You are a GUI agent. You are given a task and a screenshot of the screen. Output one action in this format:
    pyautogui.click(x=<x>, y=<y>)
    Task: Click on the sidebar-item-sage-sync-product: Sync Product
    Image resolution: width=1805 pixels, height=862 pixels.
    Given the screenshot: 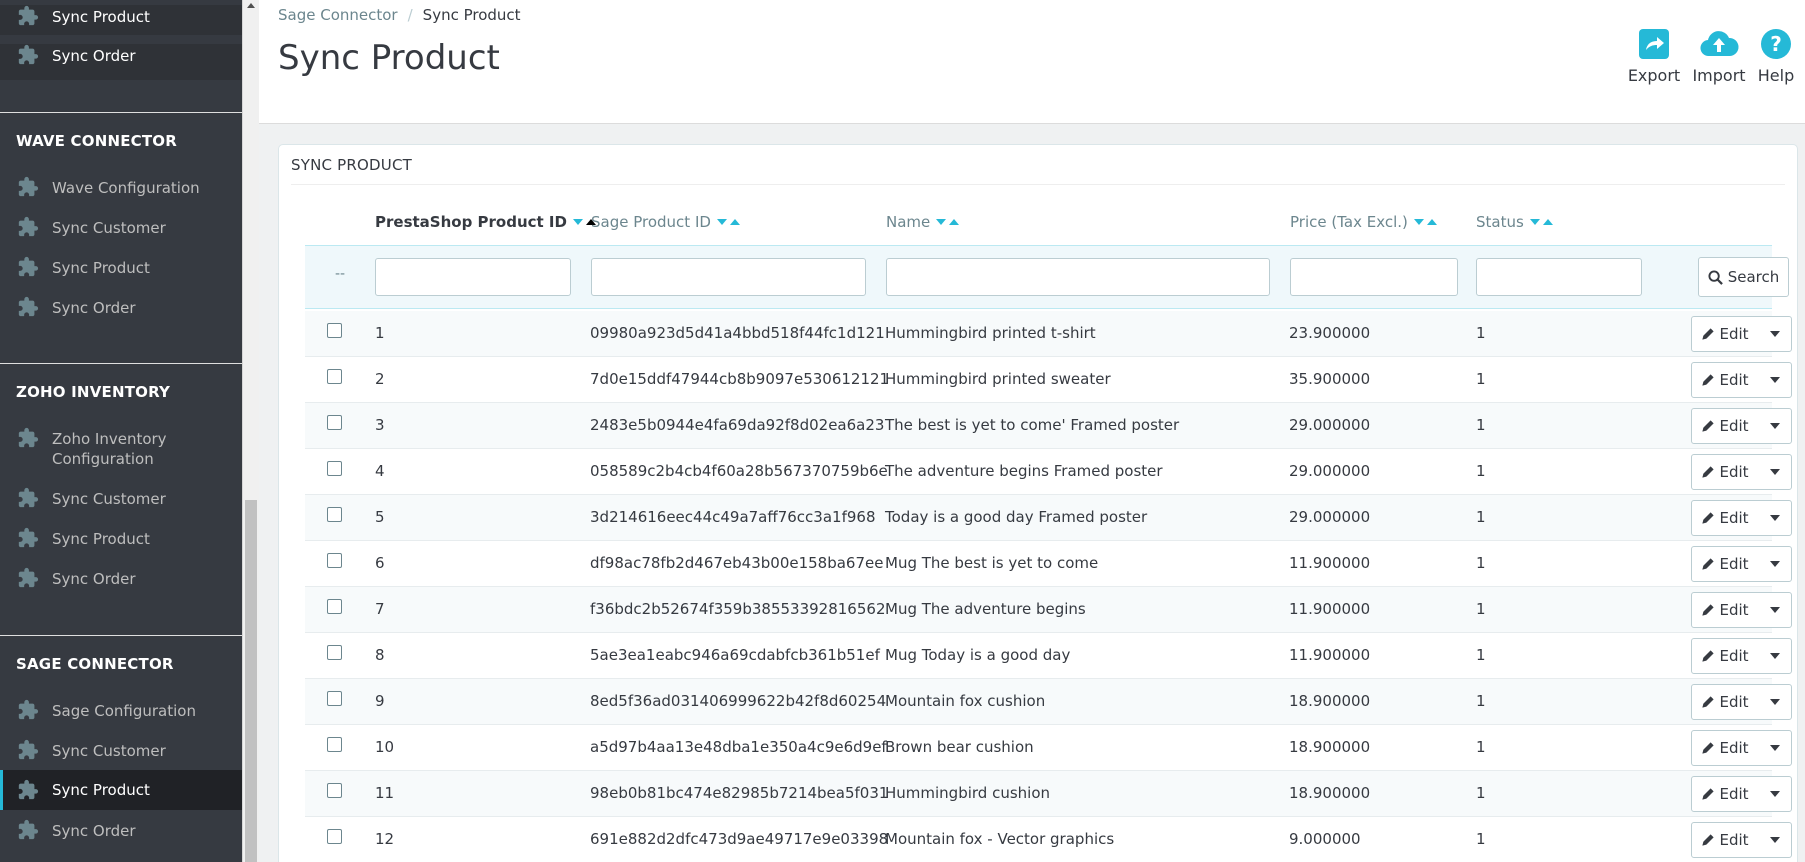 What is the action you would take?
    pyautogui.click(x=121, y=790)
    